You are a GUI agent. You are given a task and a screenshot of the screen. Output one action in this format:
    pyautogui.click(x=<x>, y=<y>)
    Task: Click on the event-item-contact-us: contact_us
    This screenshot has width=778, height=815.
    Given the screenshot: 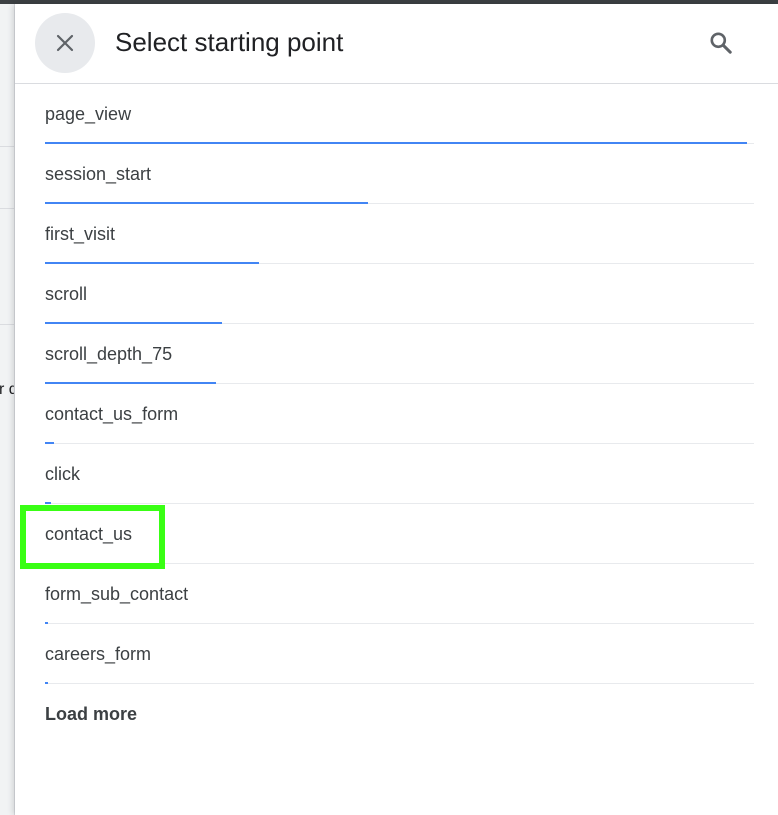 What is the action you would take?
    pyautogui.click(x=399, y=534)
    